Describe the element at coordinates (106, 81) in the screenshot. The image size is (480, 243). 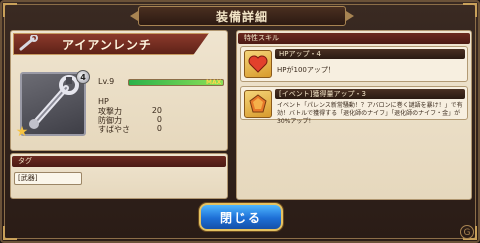
I see `level-label: Lv.9` at that location.